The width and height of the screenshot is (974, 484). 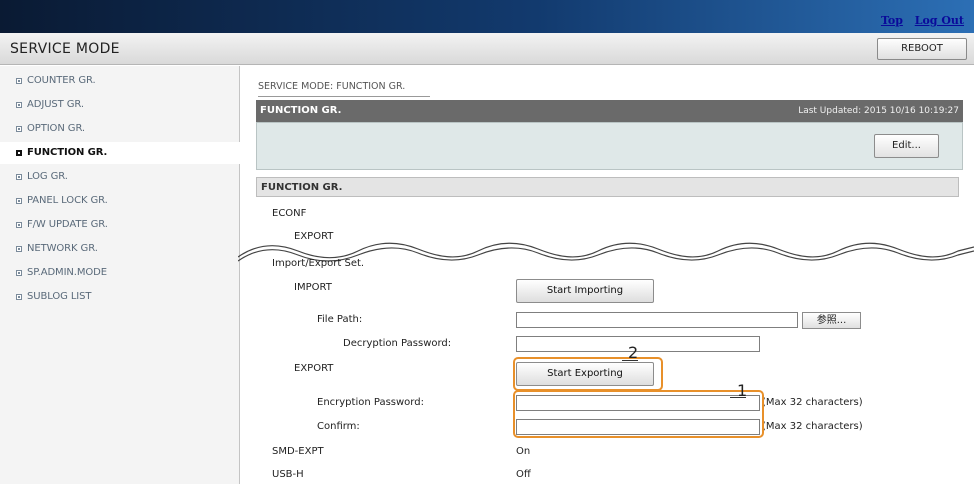 What do you see at coordinates (318, 263) in the screenshot?
I see `import-export-set-label: Import/Export Set.` at bounding box center [318, 263].